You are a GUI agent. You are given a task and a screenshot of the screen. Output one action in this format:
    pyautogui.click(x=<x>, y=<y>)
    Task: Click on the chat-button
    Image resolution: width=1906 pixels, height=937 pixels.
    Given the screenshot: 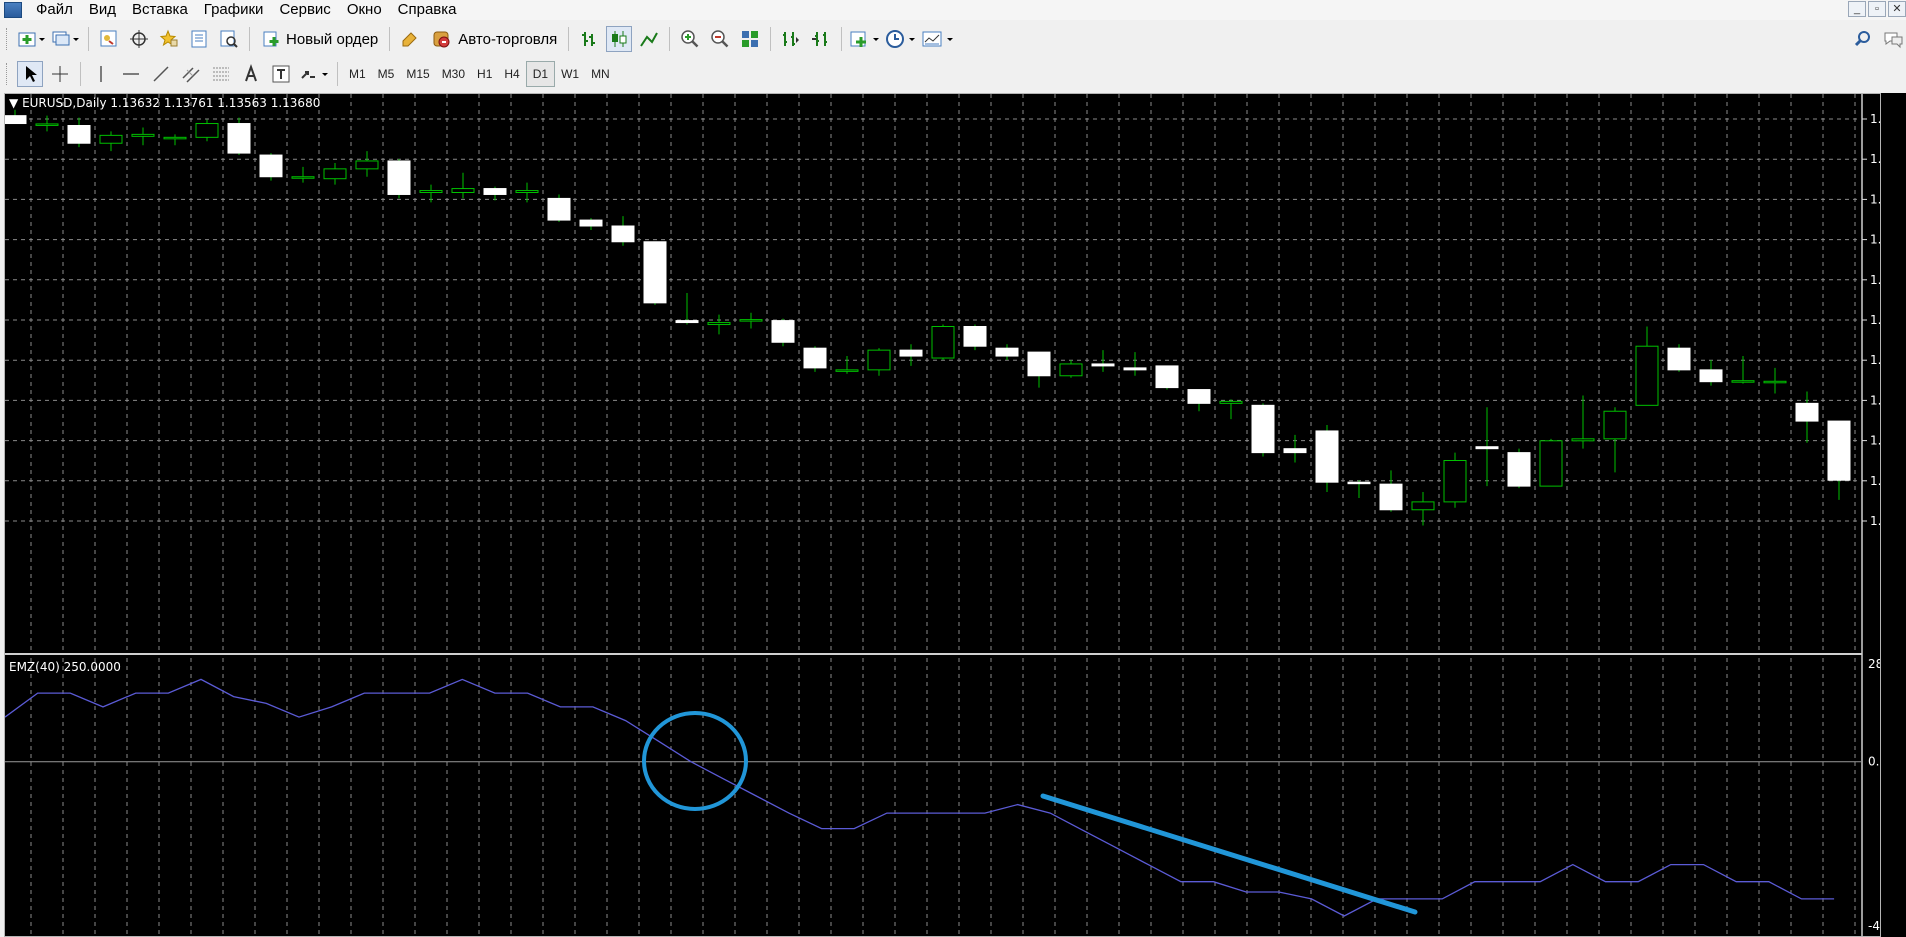 What is the action you would take?
    pyautogui.click(x=1893, y=39)
    